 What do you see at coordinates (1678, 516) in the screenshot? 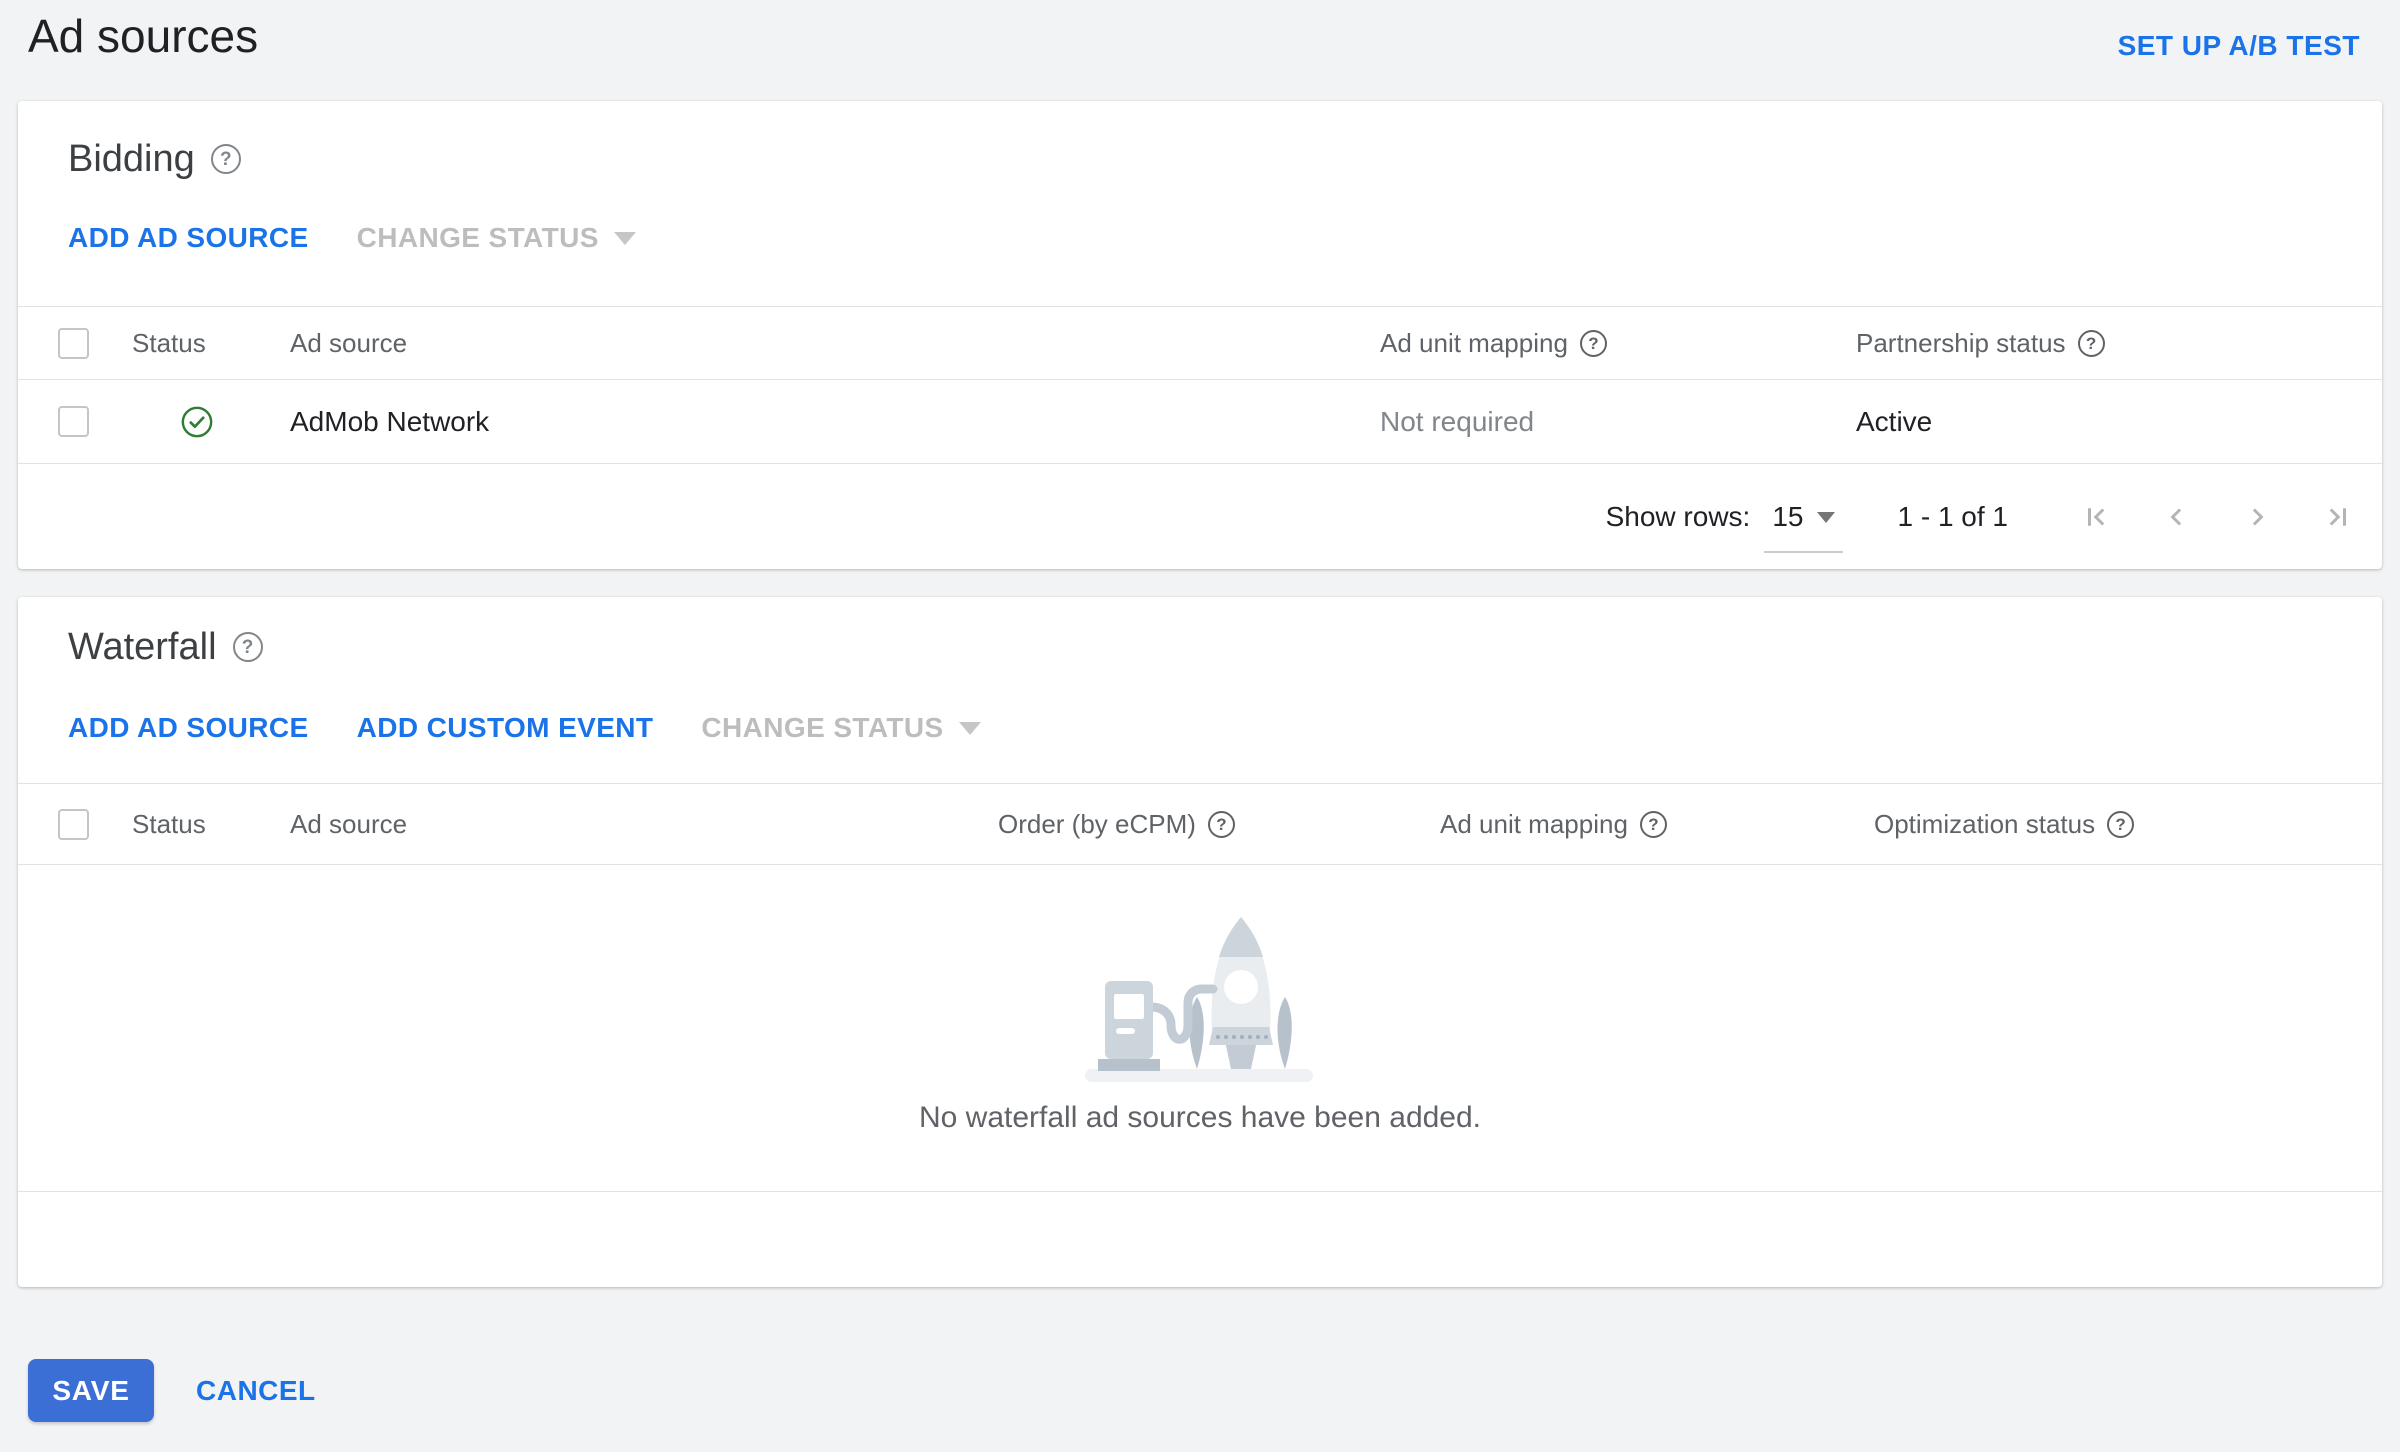
I see `show-rows-label: Show rows:` at bounding box center [1678, 516].